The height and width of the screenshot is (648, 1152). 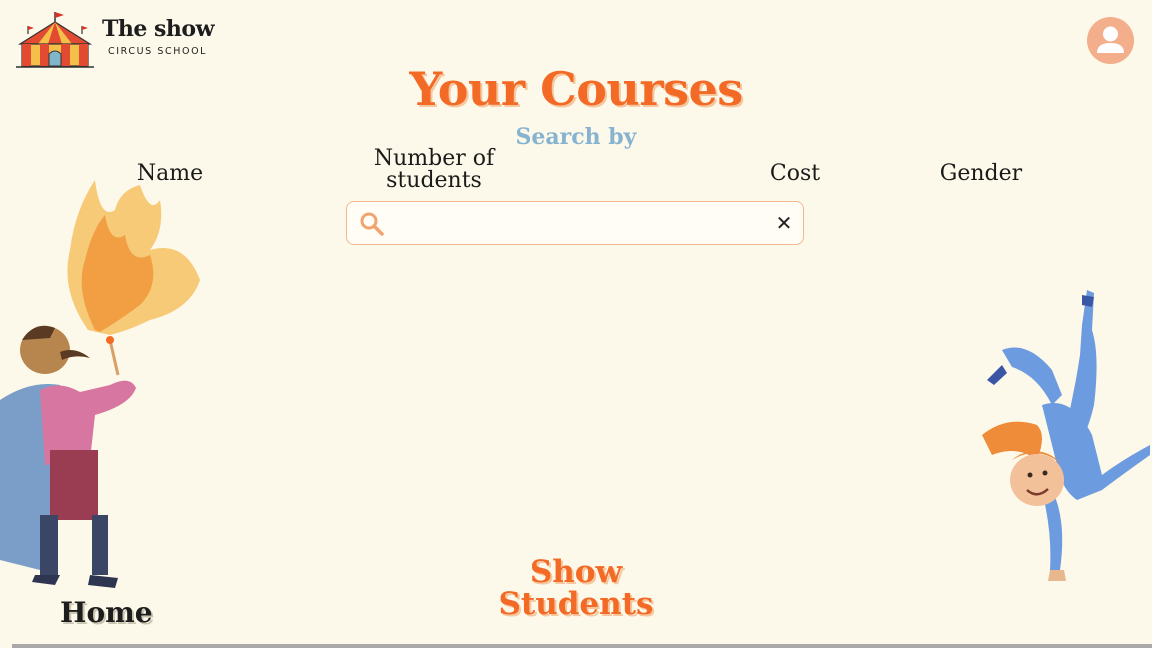 I want to click on filter-number-of-students: Number of students, so click(x=434, y=170).